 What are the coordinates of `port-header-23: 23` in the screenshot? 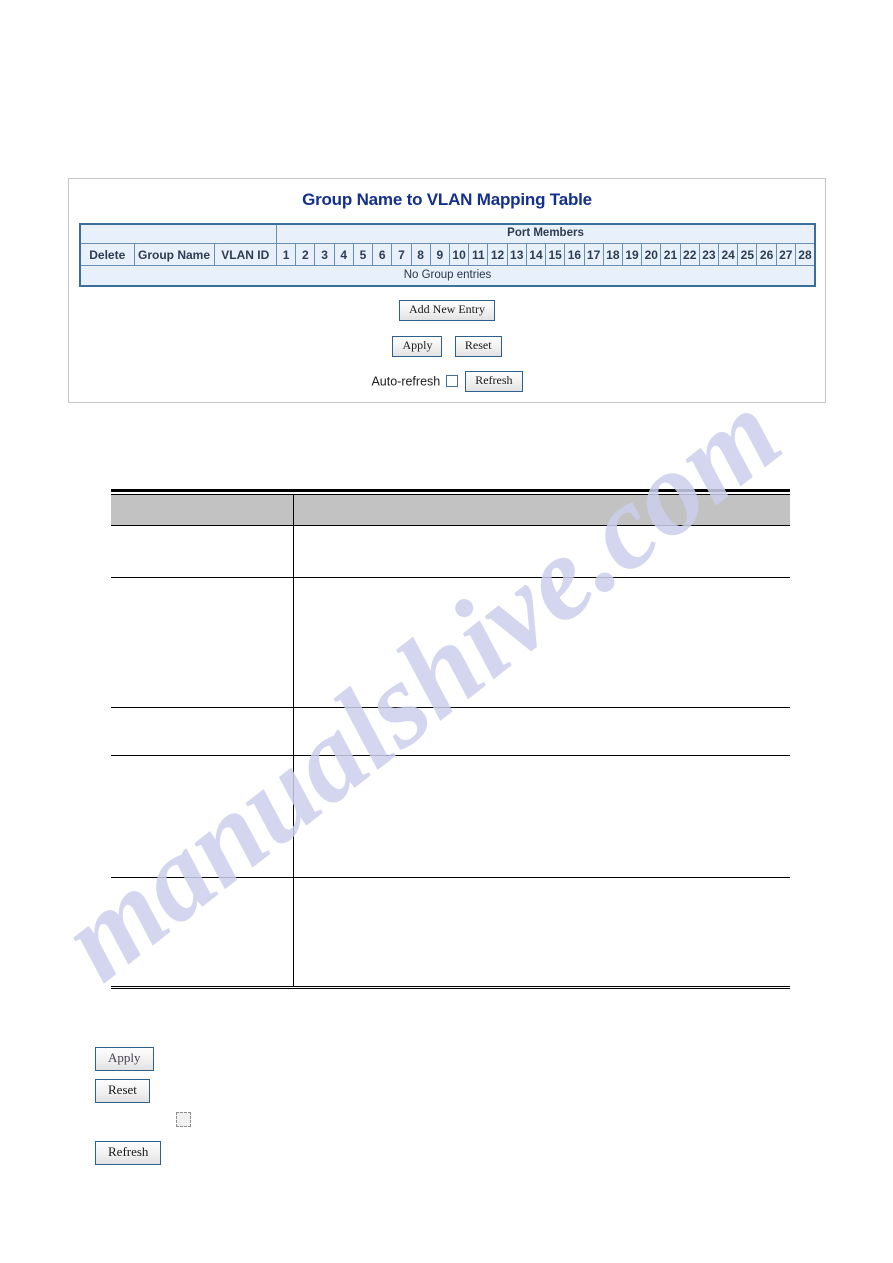 It's located at (709, 254).